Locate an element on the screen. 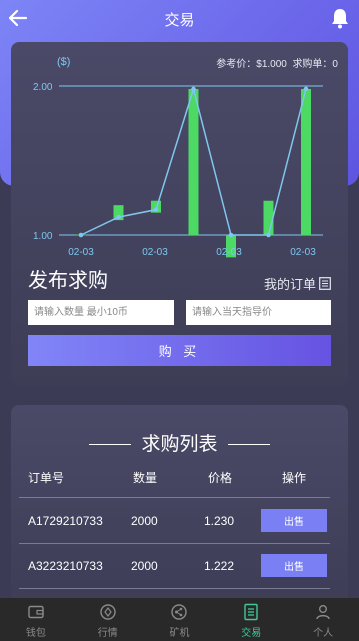  tab-miner: 矿机 is located at coordinates (180, 619).